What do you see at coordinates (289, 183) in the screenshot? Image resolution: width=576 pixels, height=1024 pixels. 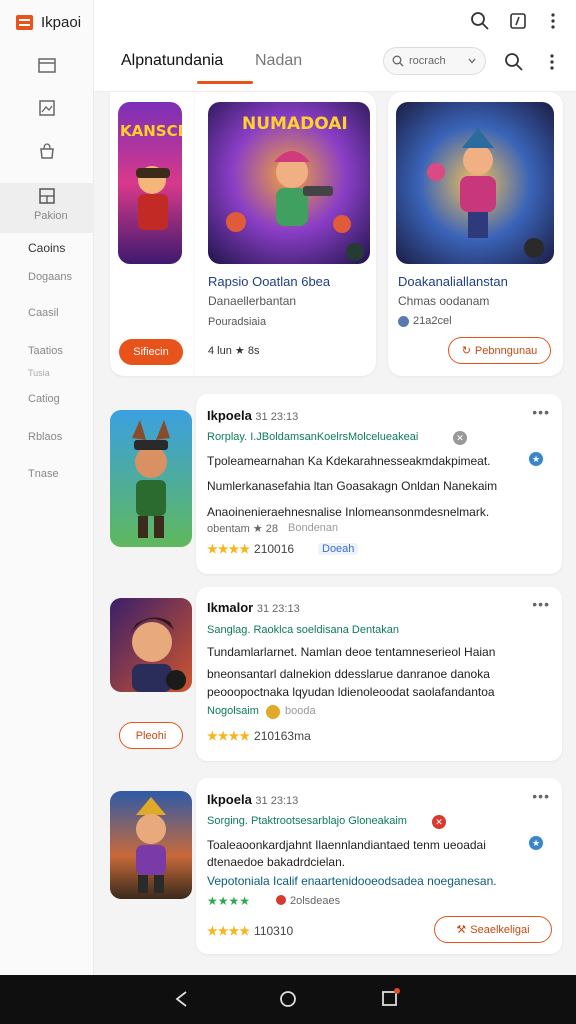 I see `game-artwork-numadoai: NUMADOAI` at bounding box center [289, 183].